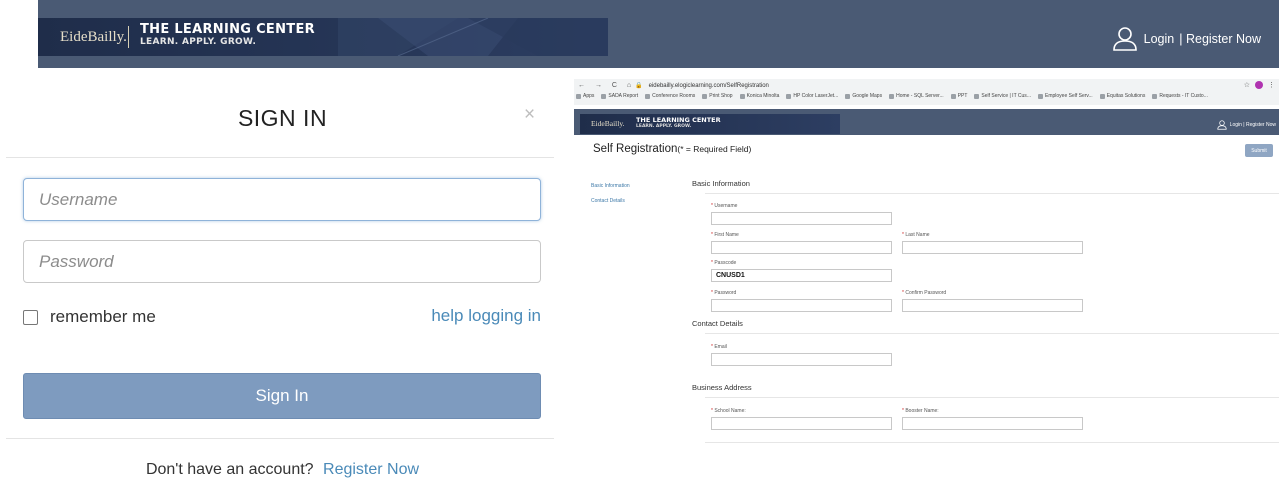  Describe the element at coordinates (1220, 39) in the screenshot. I see `register-now-link: | Register Now` at that location.